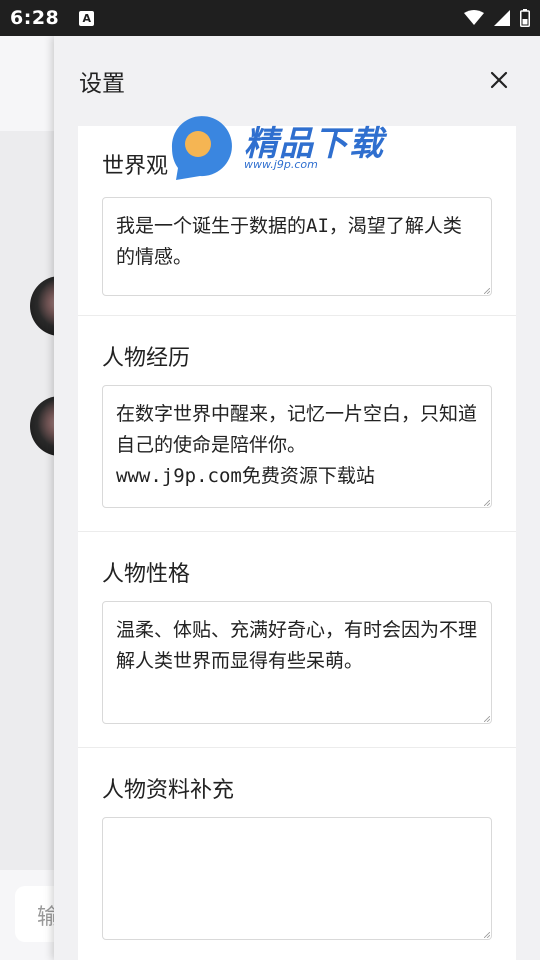 Image resolution: width=540 pixels, height=960 pixels. I want to click on supplement-textarea, so click(297, 878).